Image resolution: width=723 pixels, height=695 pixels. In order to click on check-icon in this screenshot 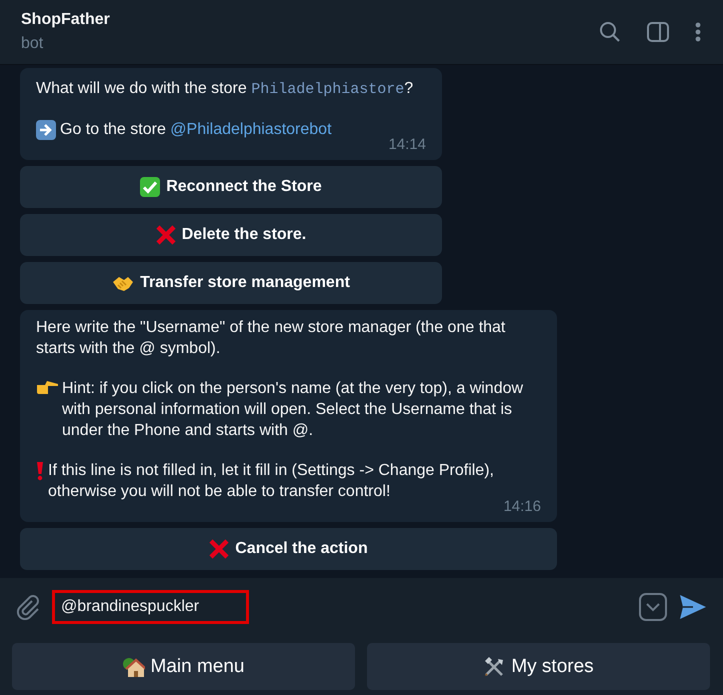, I will do `click(150, 187)`.